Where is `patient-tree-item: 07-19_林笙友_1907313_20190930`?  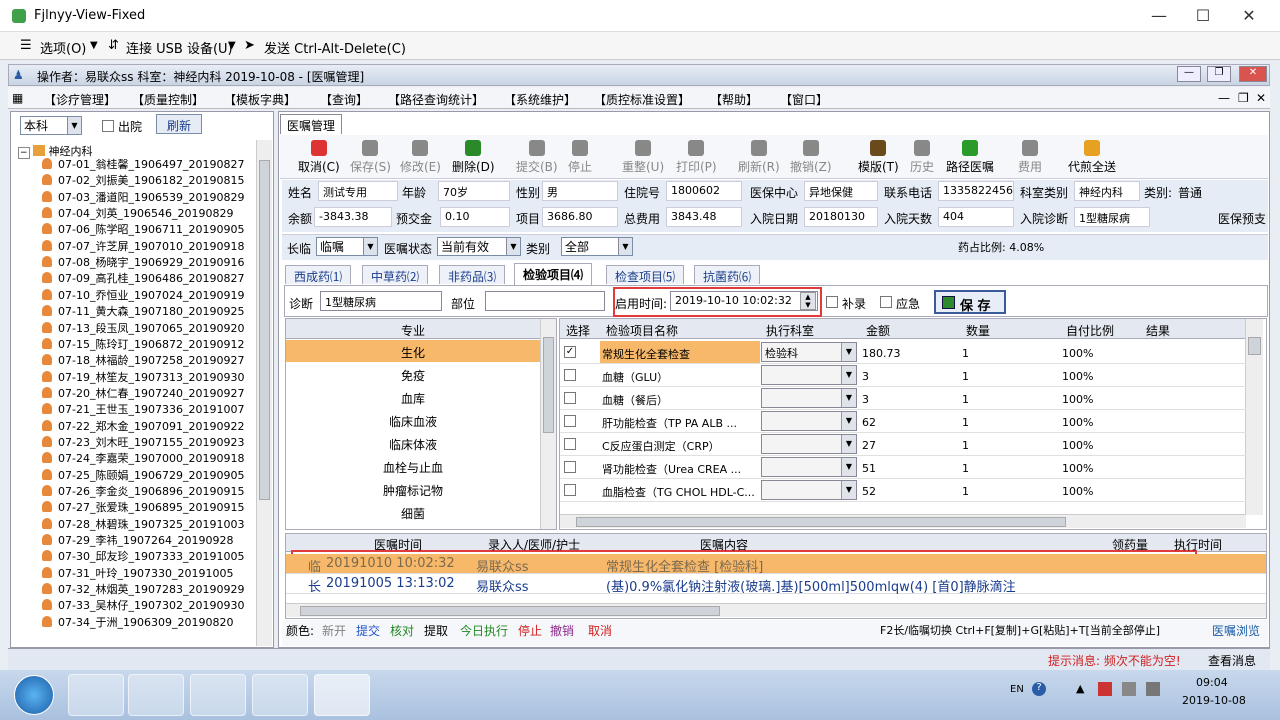
patient-tree-item: 07-19_林笙友_1907313_20190930 is located at coordinates (143, 377).